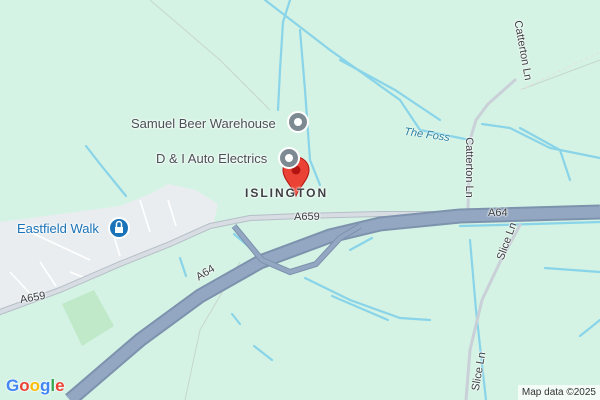 The image size is (600, 400). Describe the element at coordinates (498, 213) in the screenshot. I see `road-label-a64-right: A64` at that location.